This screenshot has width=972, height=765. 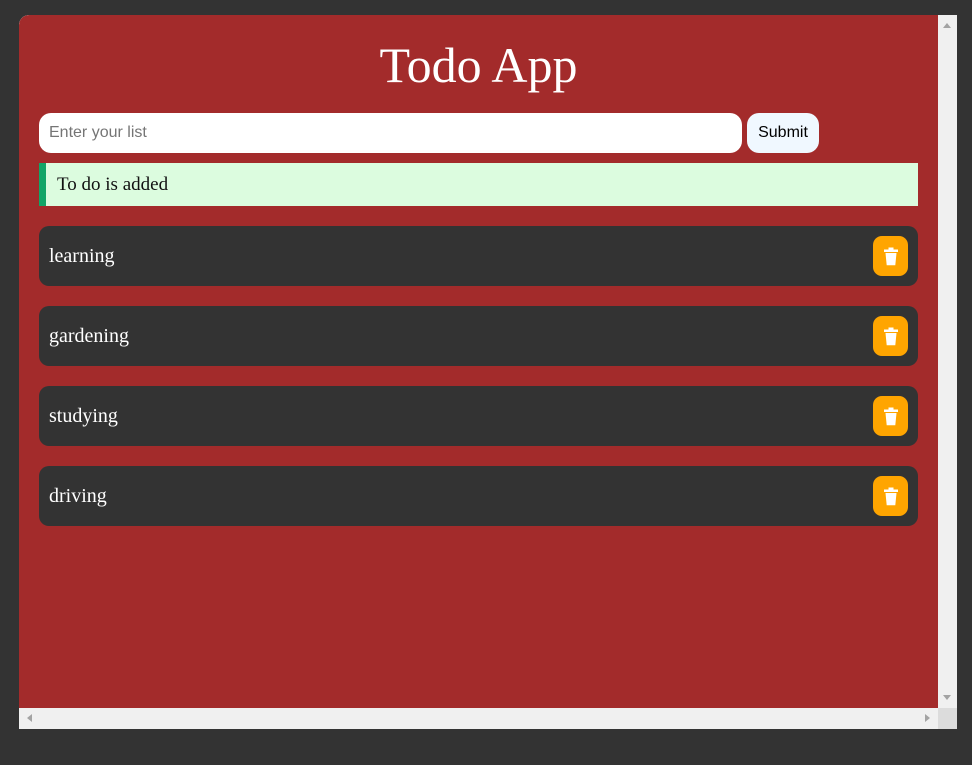 What do you see at coordinates (78, 496) in the screenshot?
I see `todo-item-label: driving` at bounding box center [78, 496].